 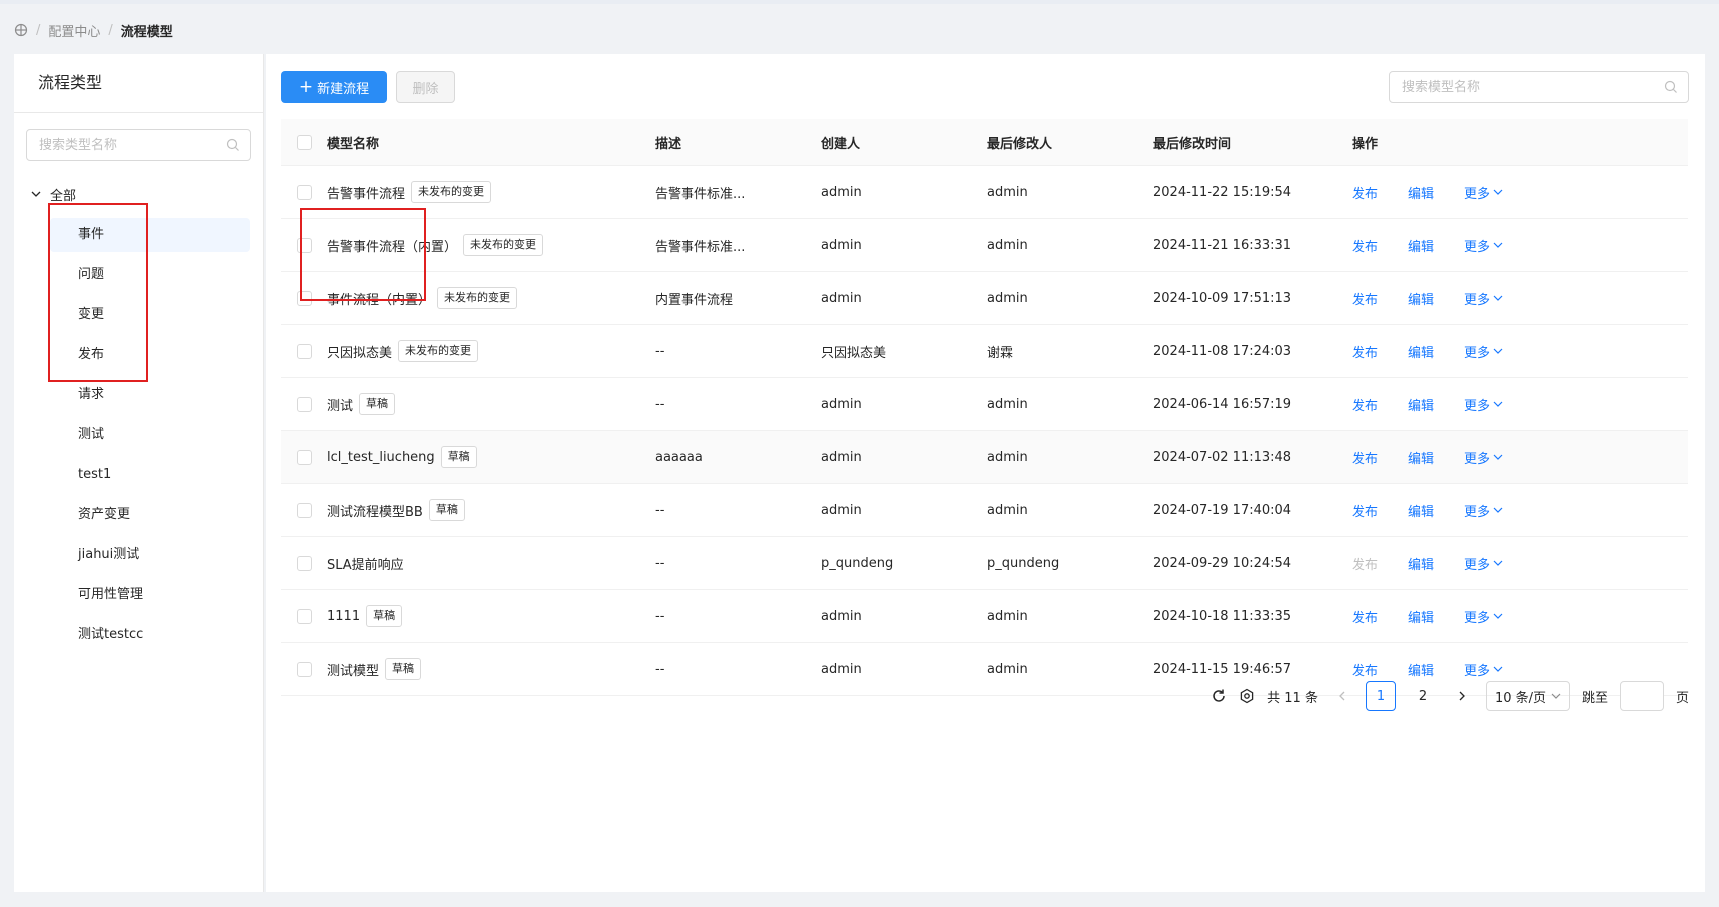 I want to click on next-page-button, so click(x=1462, y=696).